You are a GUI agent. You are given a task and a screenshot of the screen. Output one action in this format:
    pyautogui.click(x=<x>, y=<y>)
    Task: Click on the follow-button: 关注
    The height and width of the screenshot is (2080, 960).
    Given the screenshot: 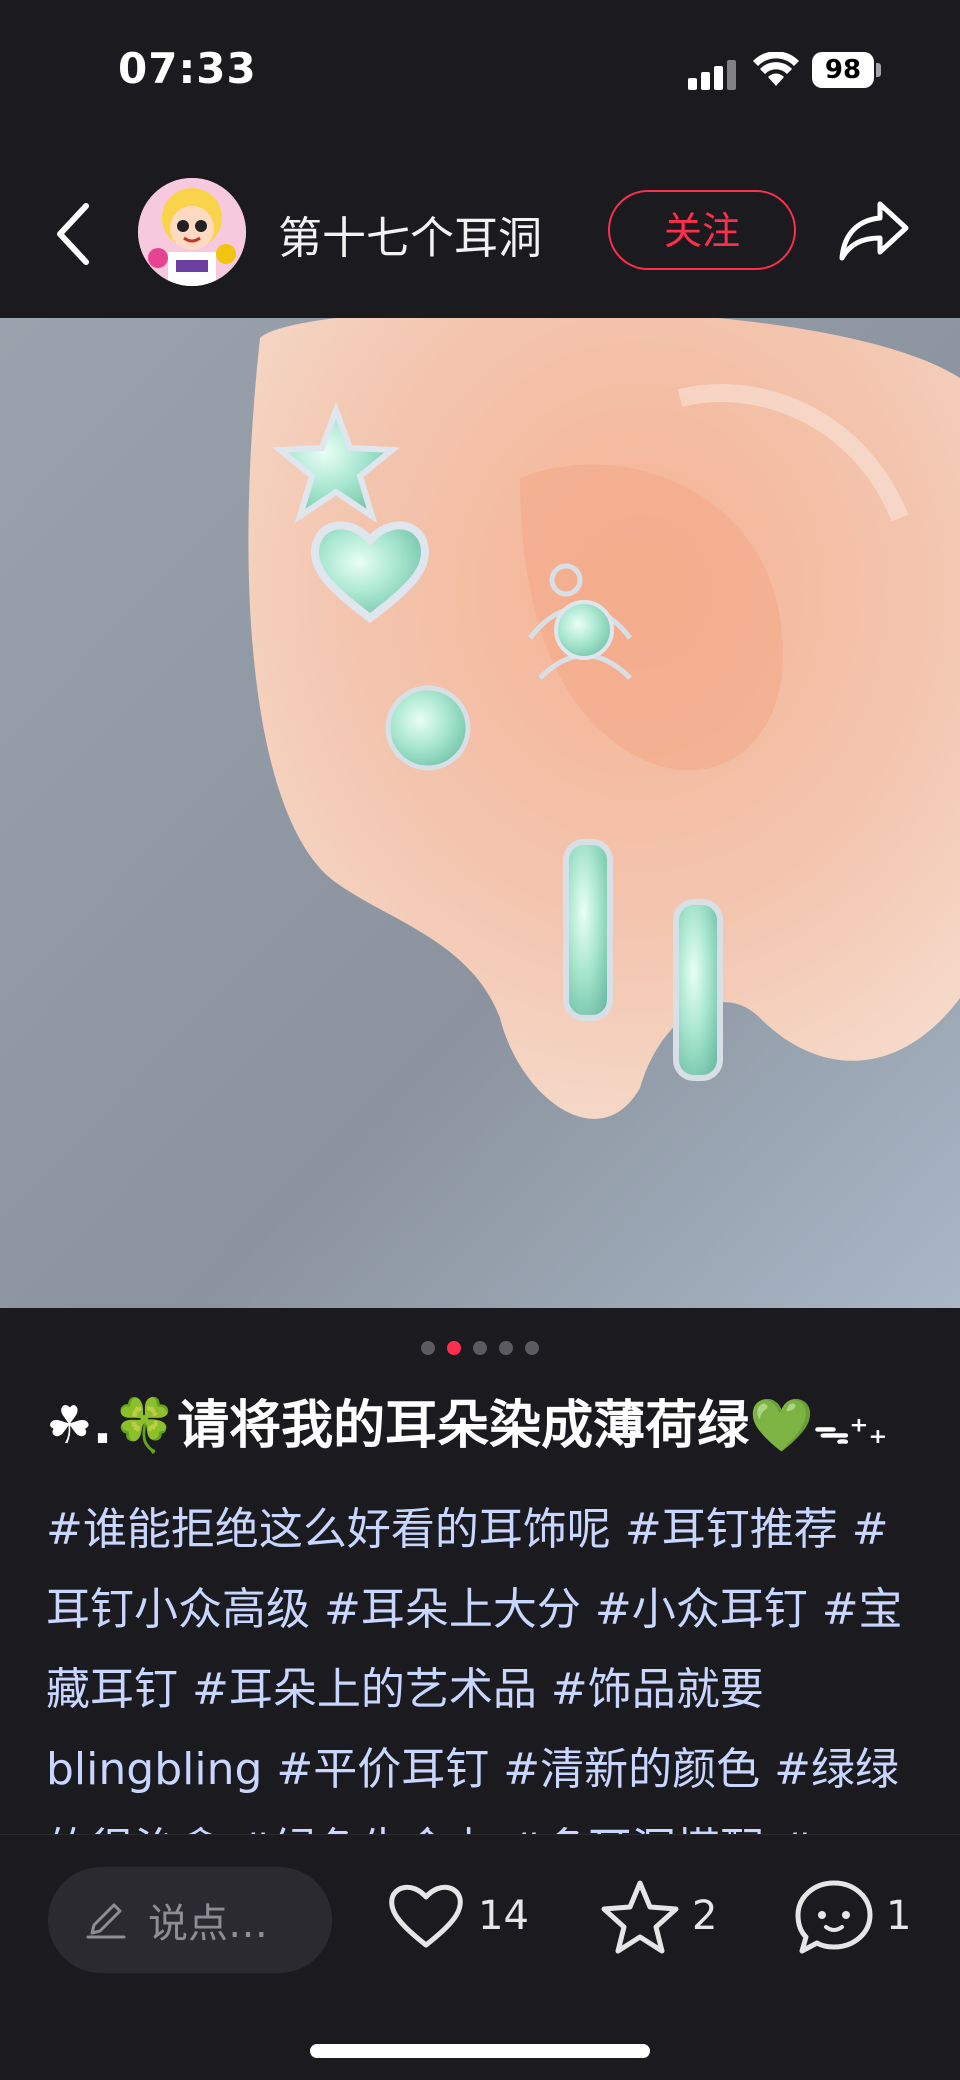 What is the action you would take?
    pyautogui.click(x=702, y=230)
    